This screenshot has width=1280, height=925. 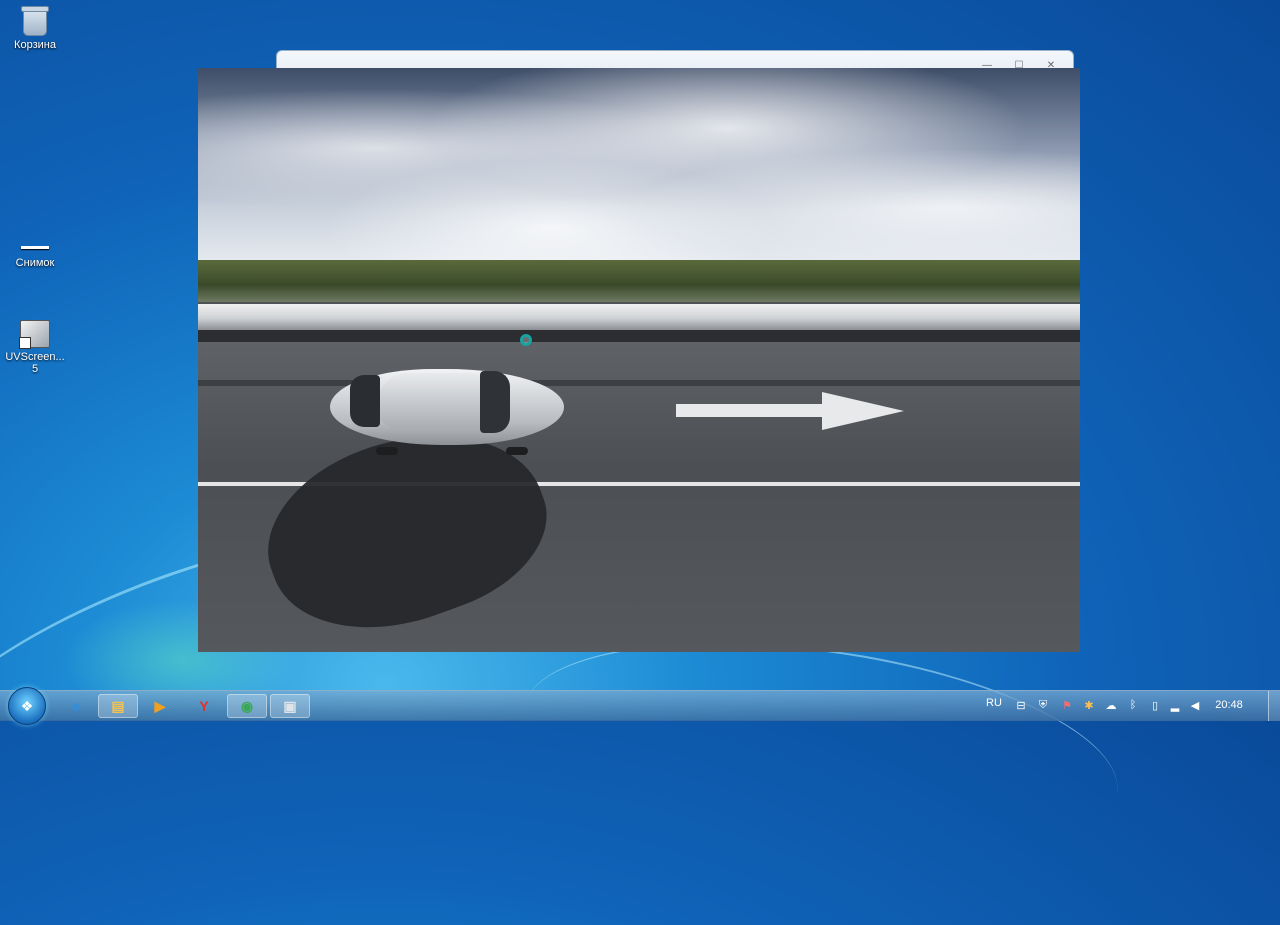 I want to click on car-windshield, so click(x=495, y=402).